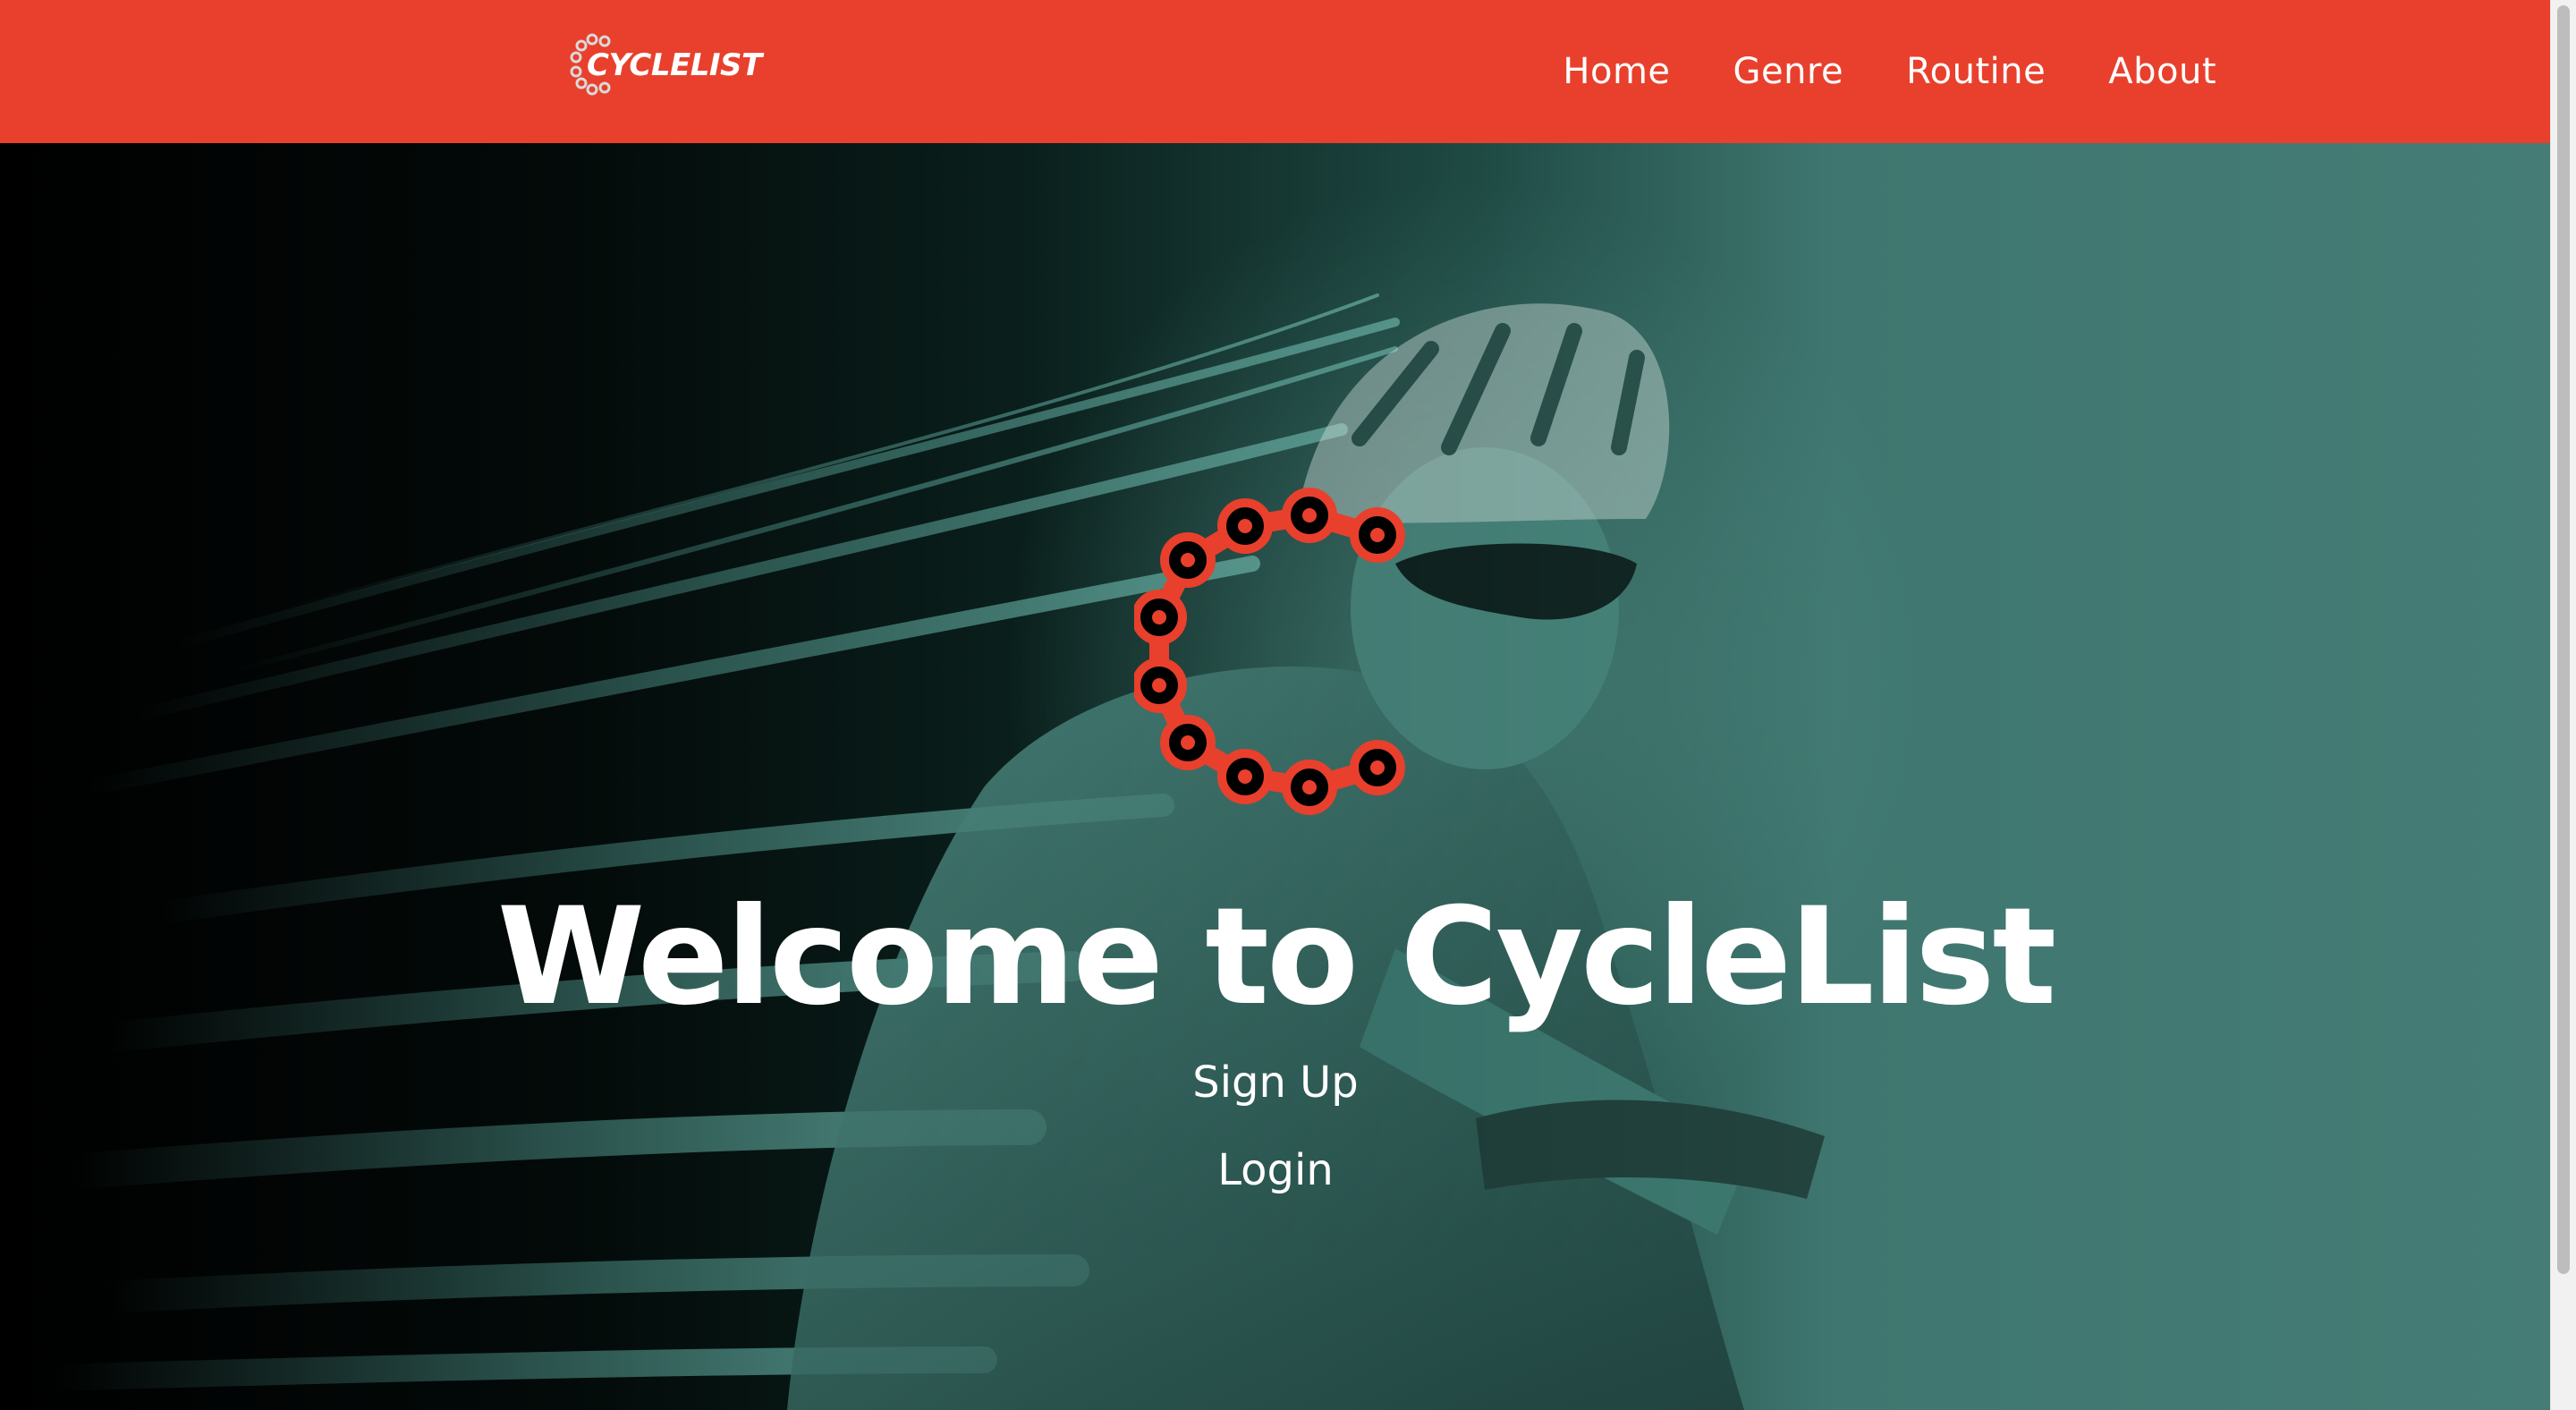  I want to click on login-link: Login, so click(1275, 1170).